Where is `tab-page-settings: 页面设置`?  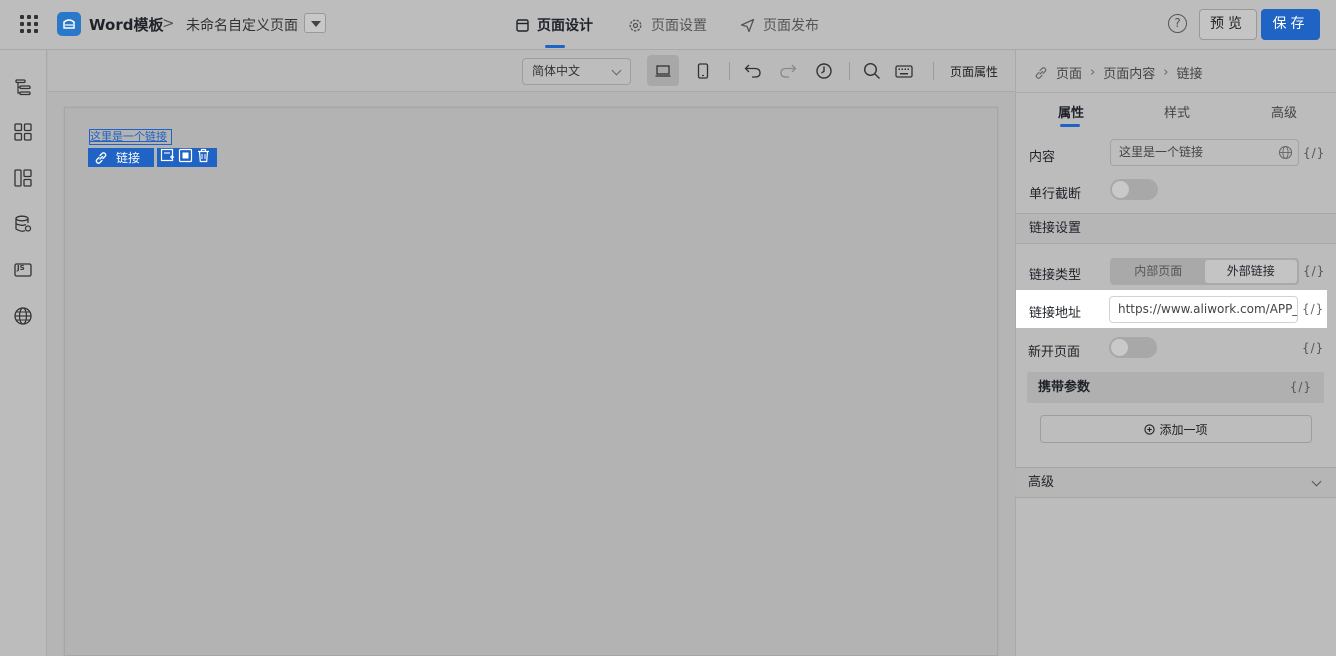
tab-page-settings: 页面设置 is located at coordinates (667, 25).